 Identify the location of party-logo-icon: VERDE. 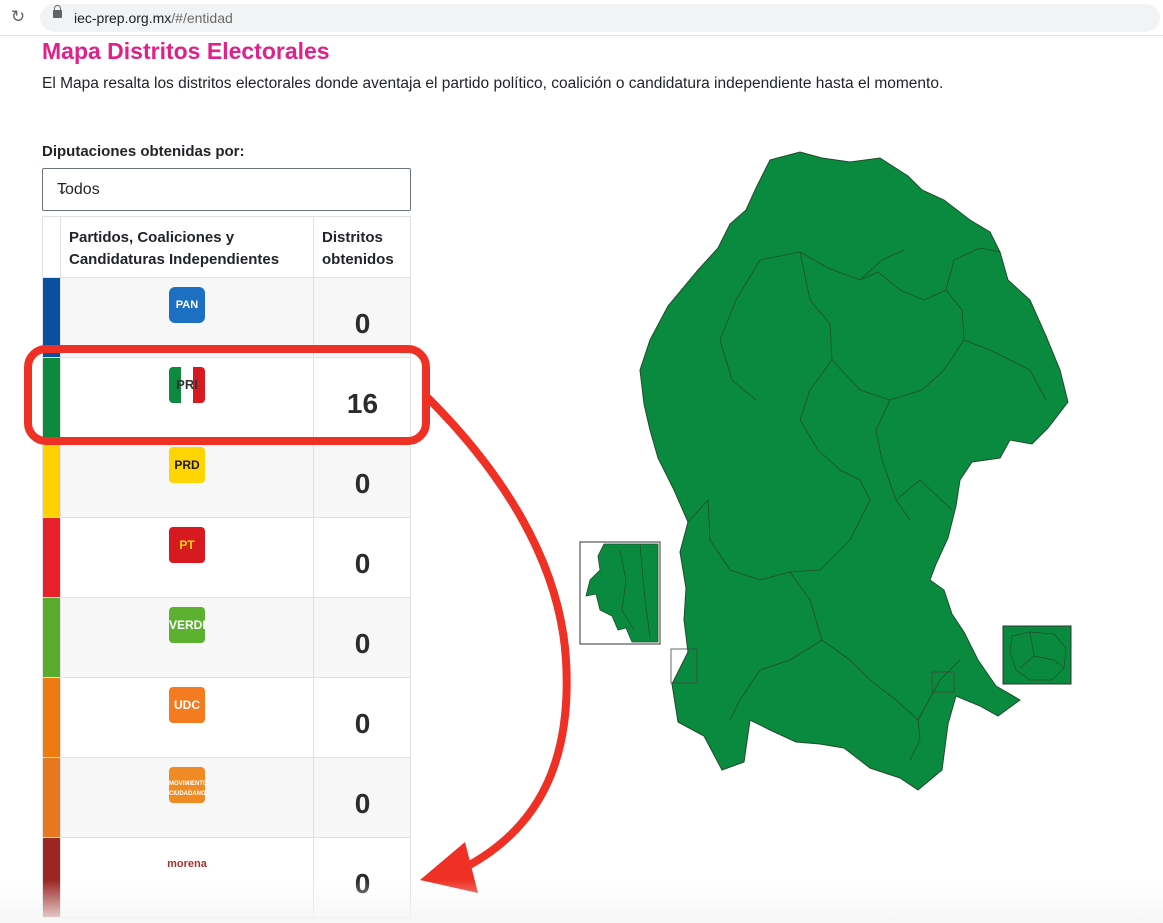
(187, 625).